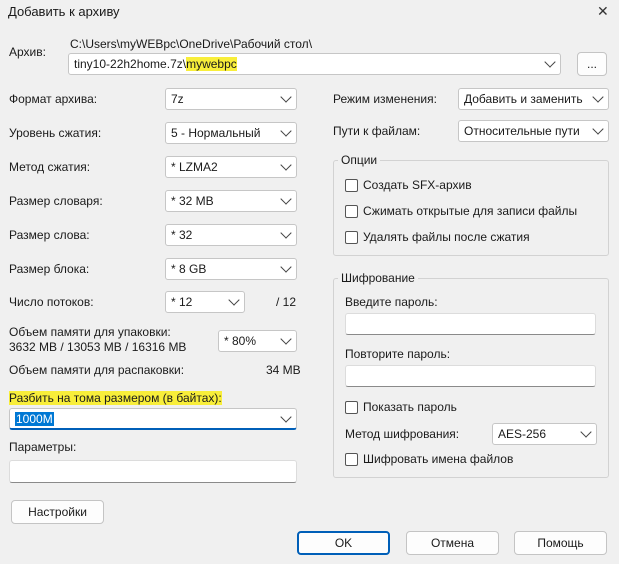 The height and width of the screenshot is (564, 619). I want to click on mem-unpack-value: 34 MB, so click(283, 370).